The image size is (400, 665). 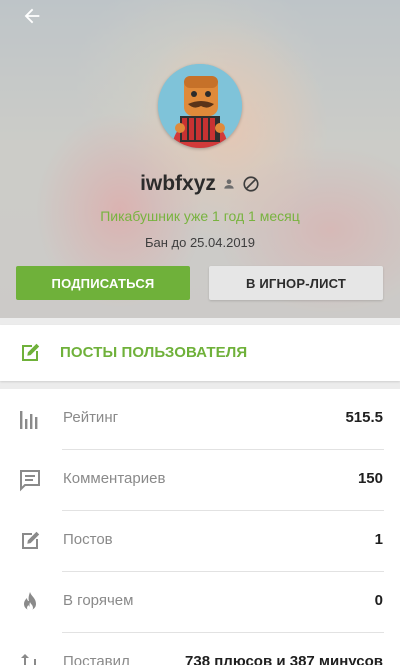 I want to click on stat-label: Комментариев, so click(x=114, y=478).